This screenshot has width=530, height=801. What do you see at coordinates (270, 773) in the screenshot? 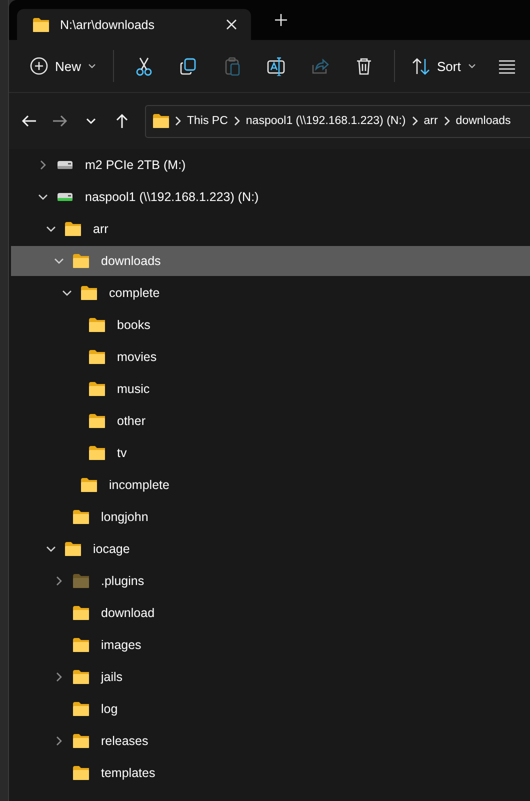
I see `tree-item: templates` at bounding box center [270, 773].